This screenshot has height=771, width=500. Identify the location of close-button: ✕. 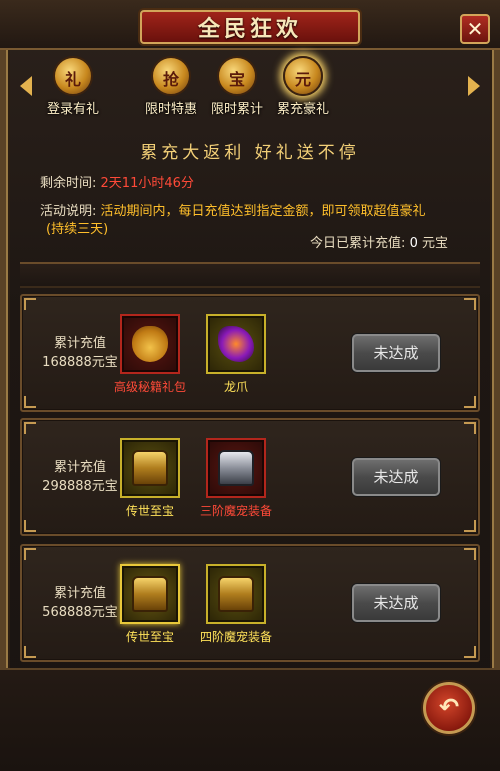
(475, 29).